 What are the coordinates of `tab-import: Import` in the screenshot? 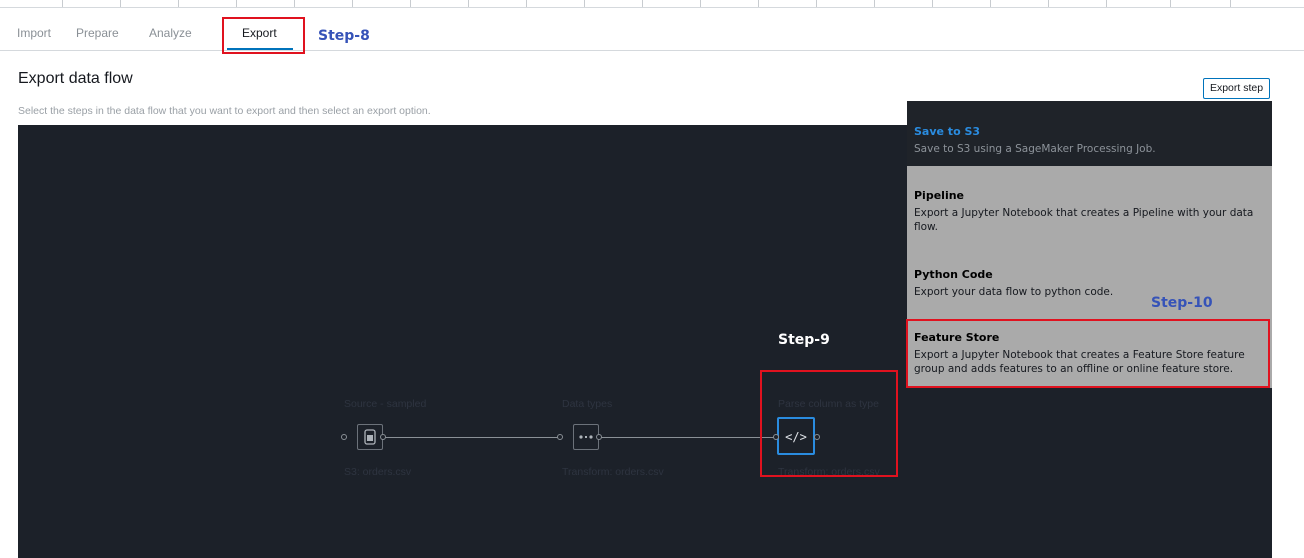 It's located at (34, 33).